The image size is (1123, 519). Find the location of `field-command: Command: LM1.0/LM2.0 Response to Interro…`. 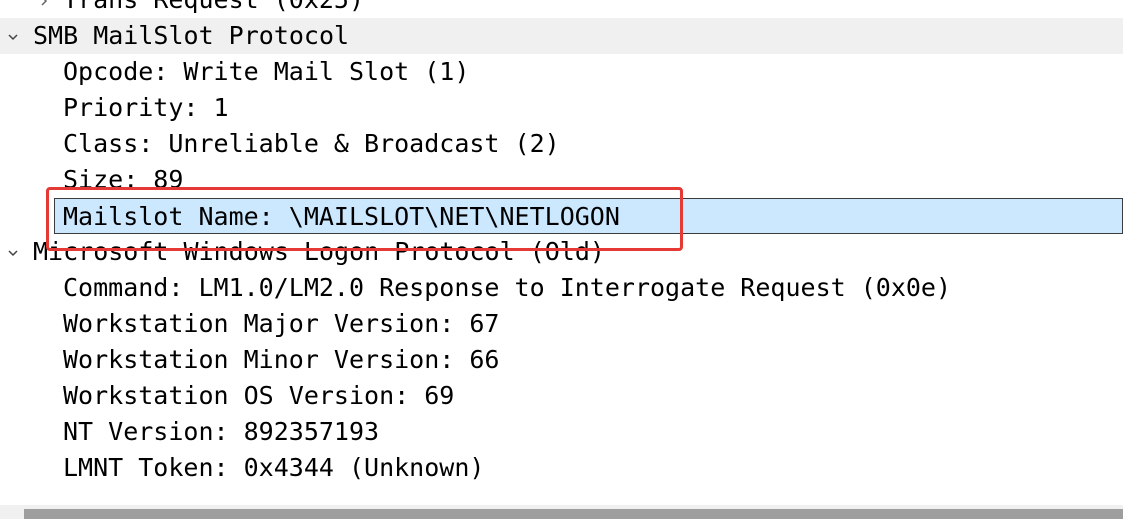

field-command: Command: LM1.0/LM2.0 Response to Interro… is located at coordinates (561, 288).